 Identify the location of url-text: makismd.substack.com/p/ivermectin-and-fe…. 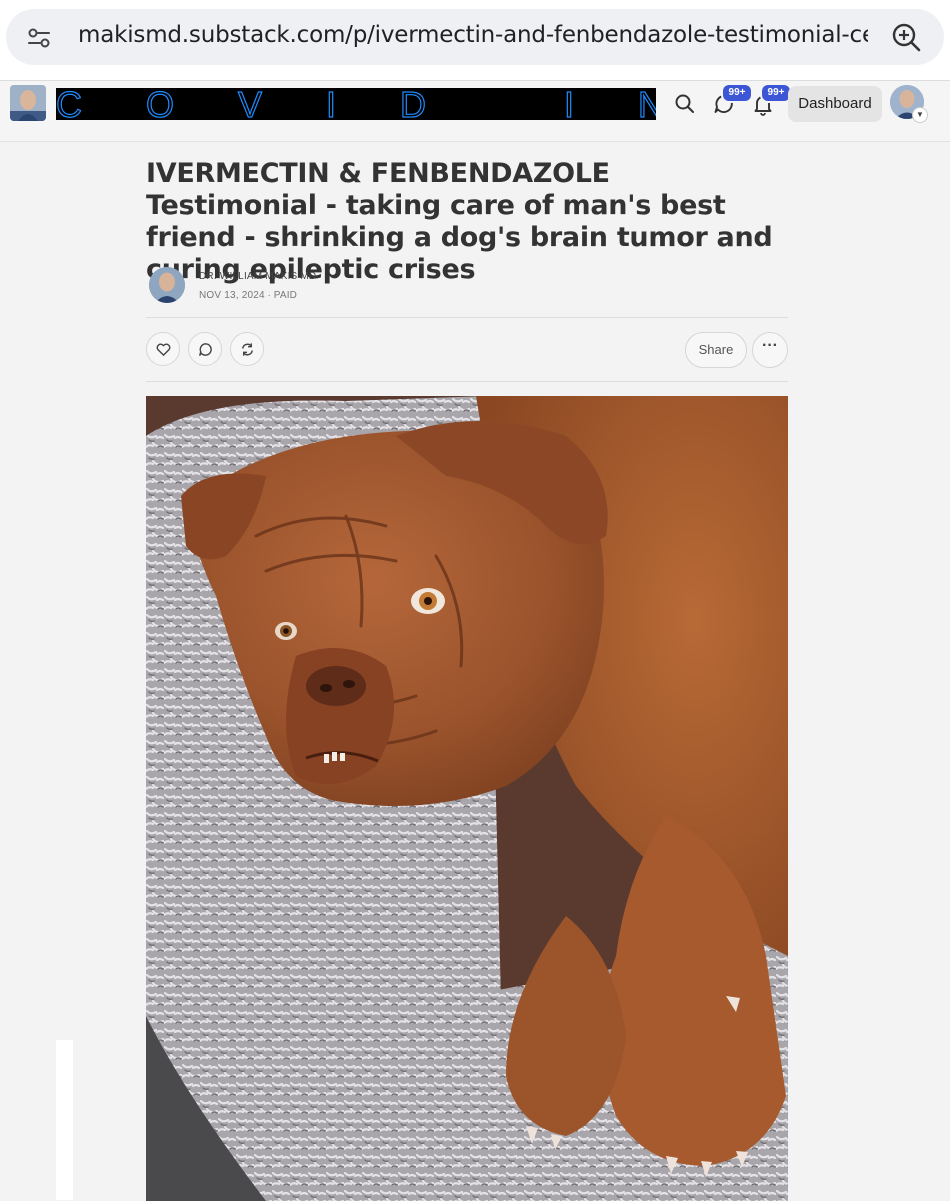
(473, 35).